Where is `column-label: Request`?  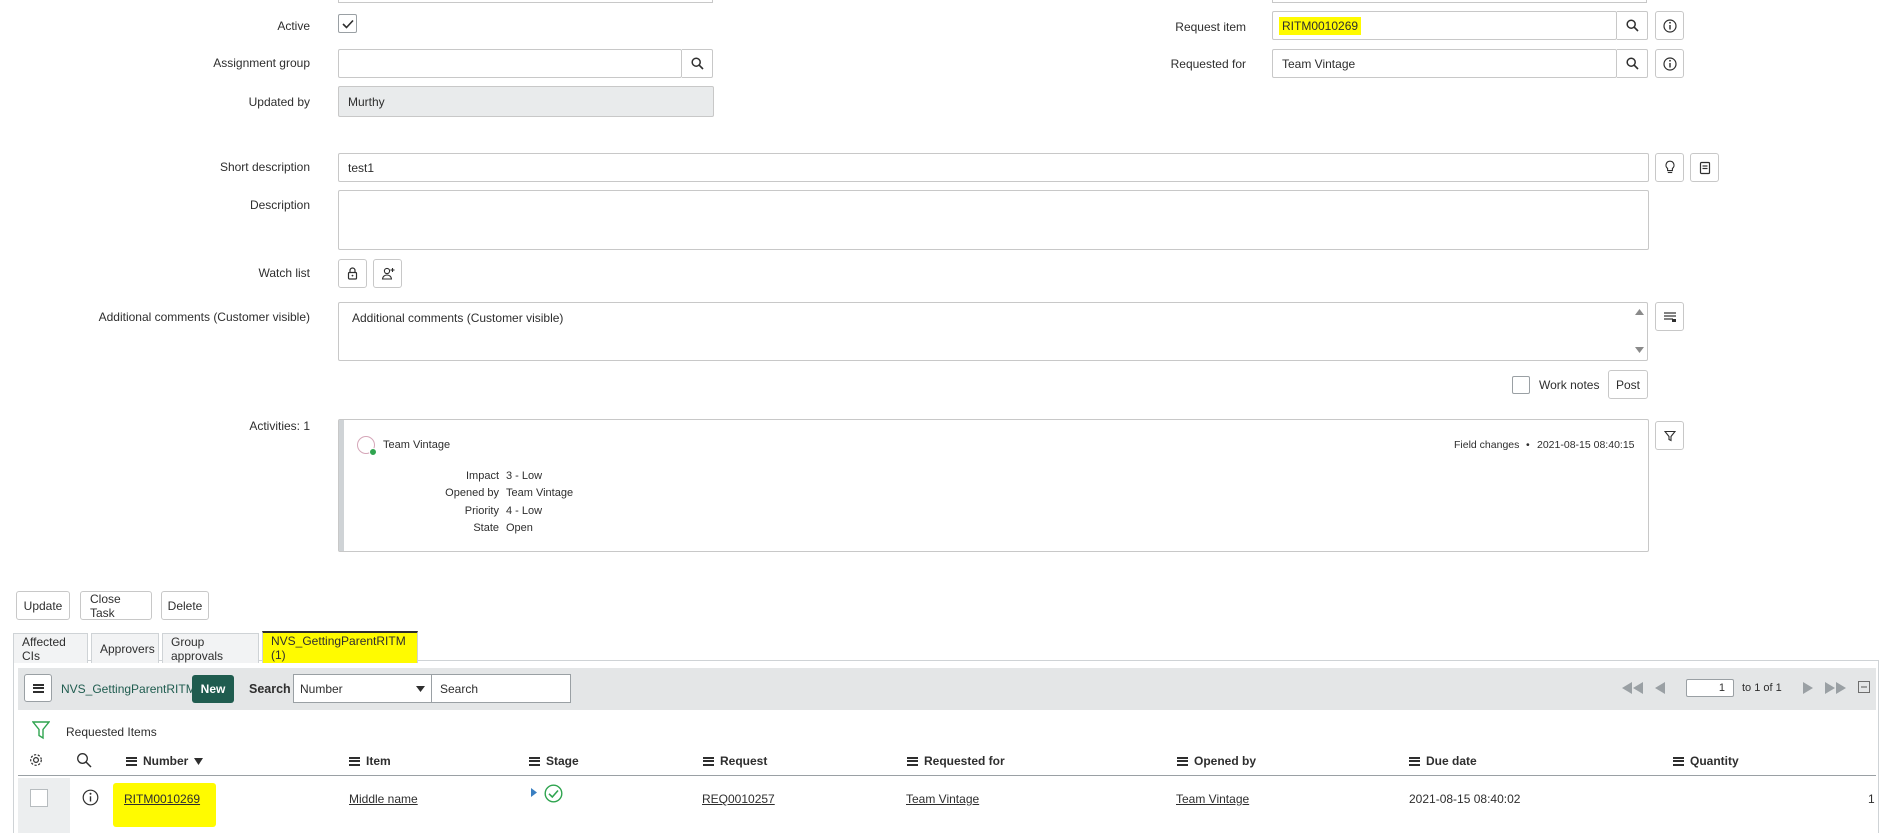
column-label: Request is located at coordinates (744, 761).